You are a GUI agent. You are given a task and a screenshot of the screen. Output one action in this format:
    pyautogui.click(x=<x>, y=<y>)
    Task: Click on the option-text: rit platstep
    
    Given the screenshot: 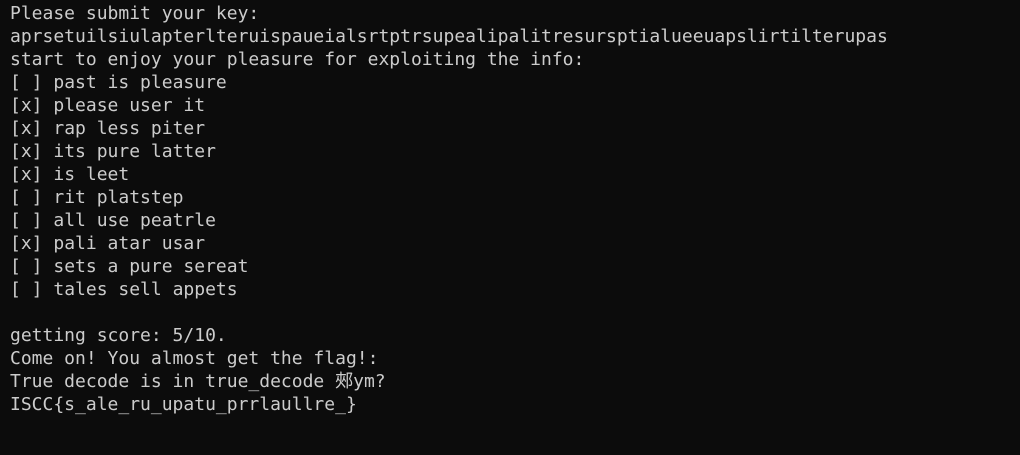 What is the action you would take?
    pyautogui.click(x=118, y=197)
    